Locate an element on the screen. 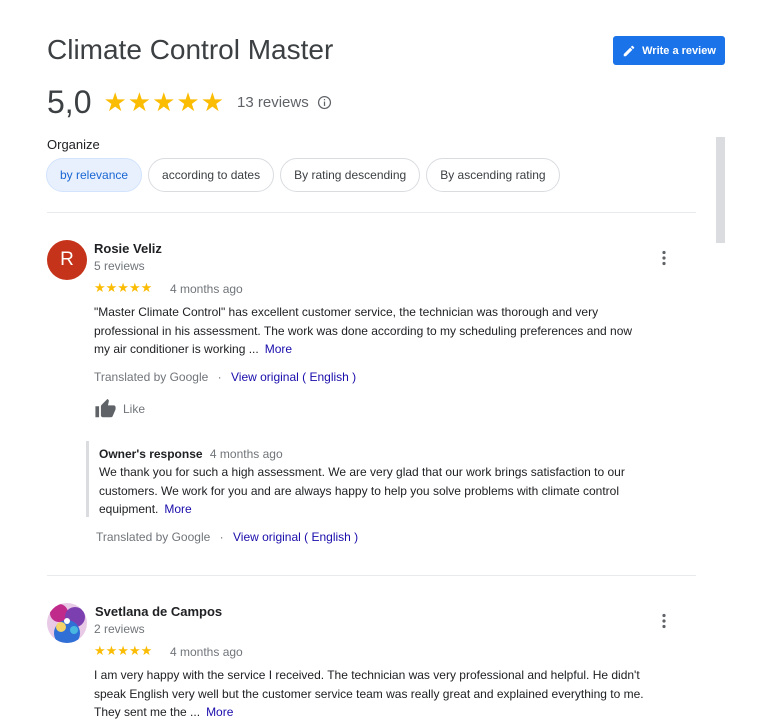 The width and height of the screenshot is (770, 724). write-review-button: Write a review is located at coordinates (669, 50).